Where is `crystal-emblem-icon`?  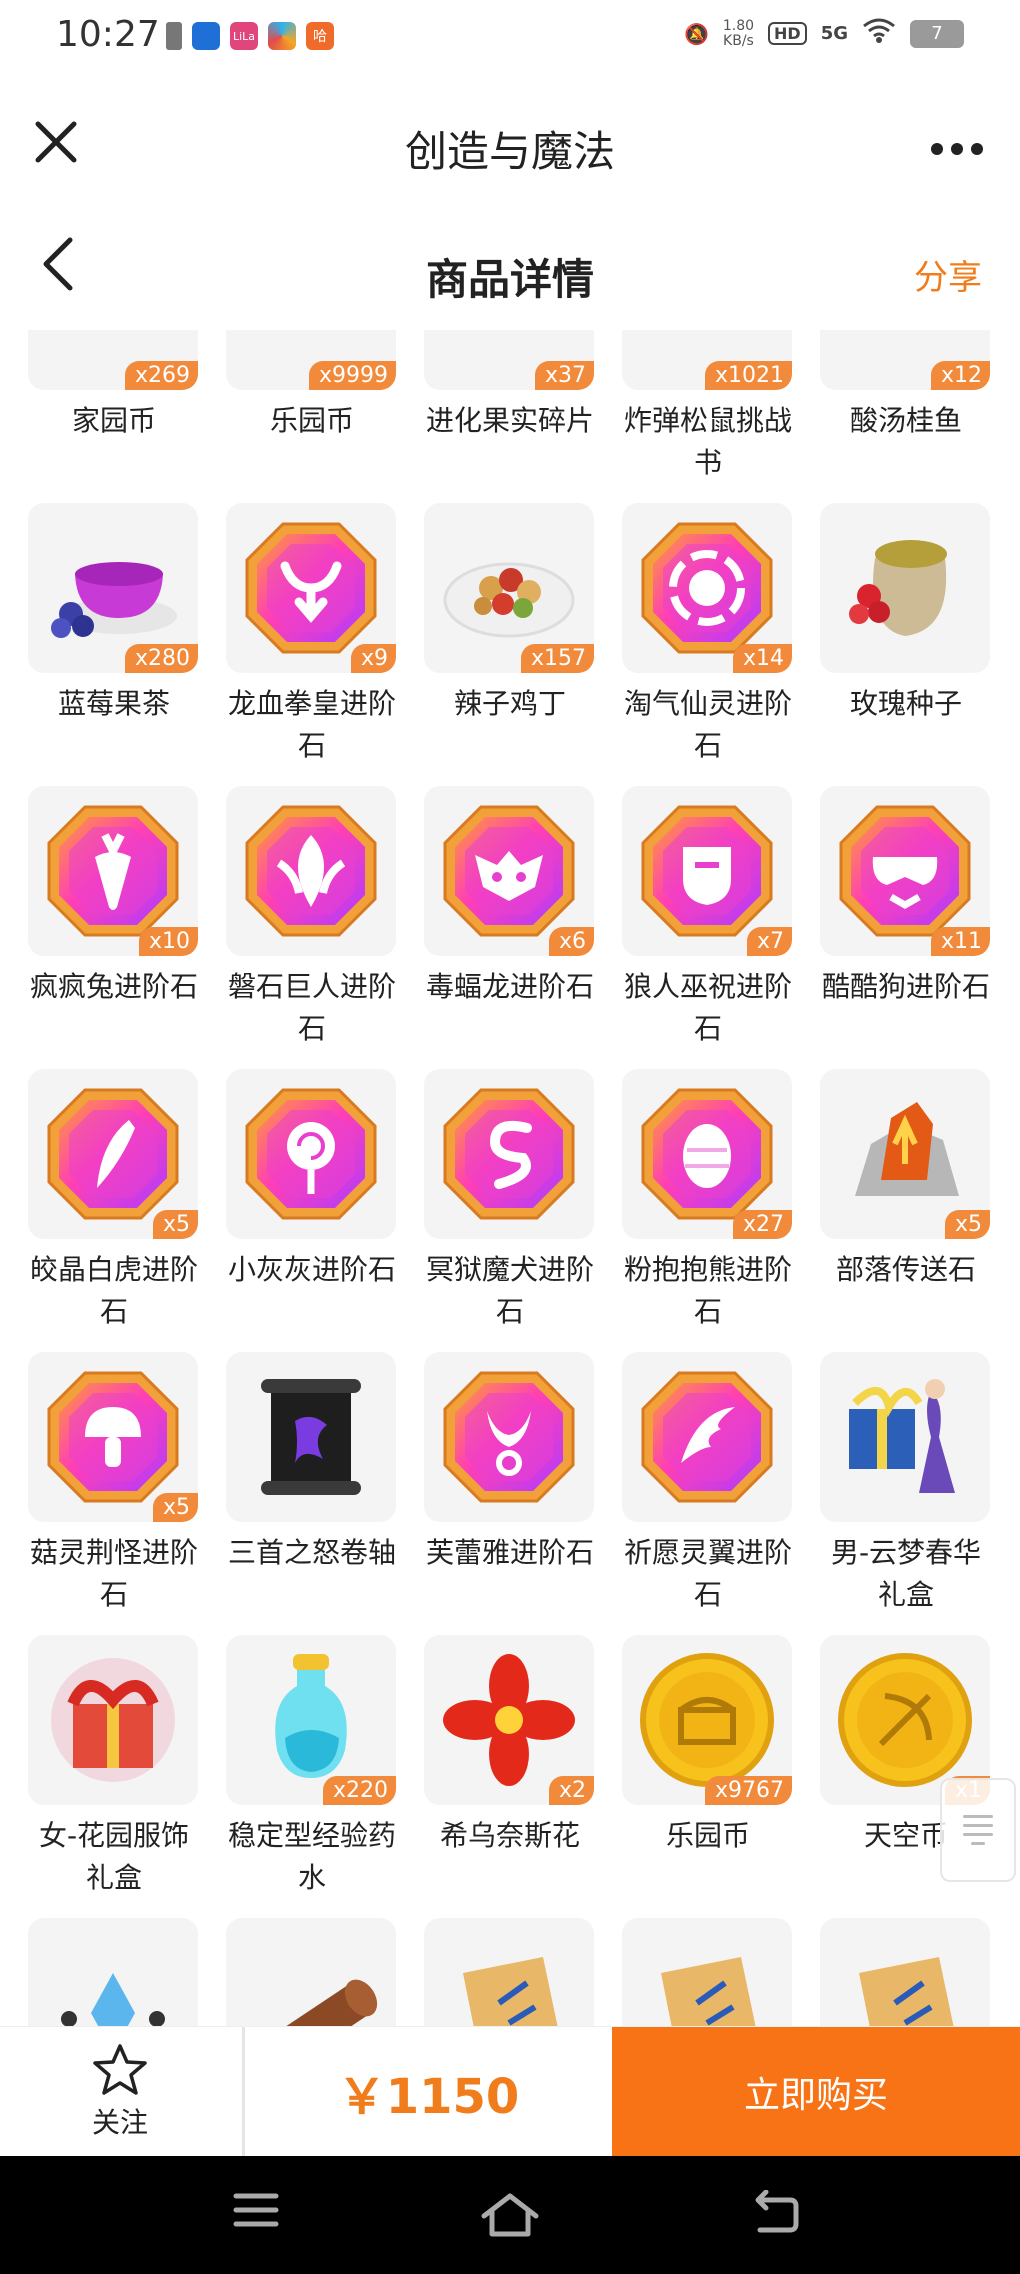 crystal-emblem-icon is located at coordinates (113, 1972).